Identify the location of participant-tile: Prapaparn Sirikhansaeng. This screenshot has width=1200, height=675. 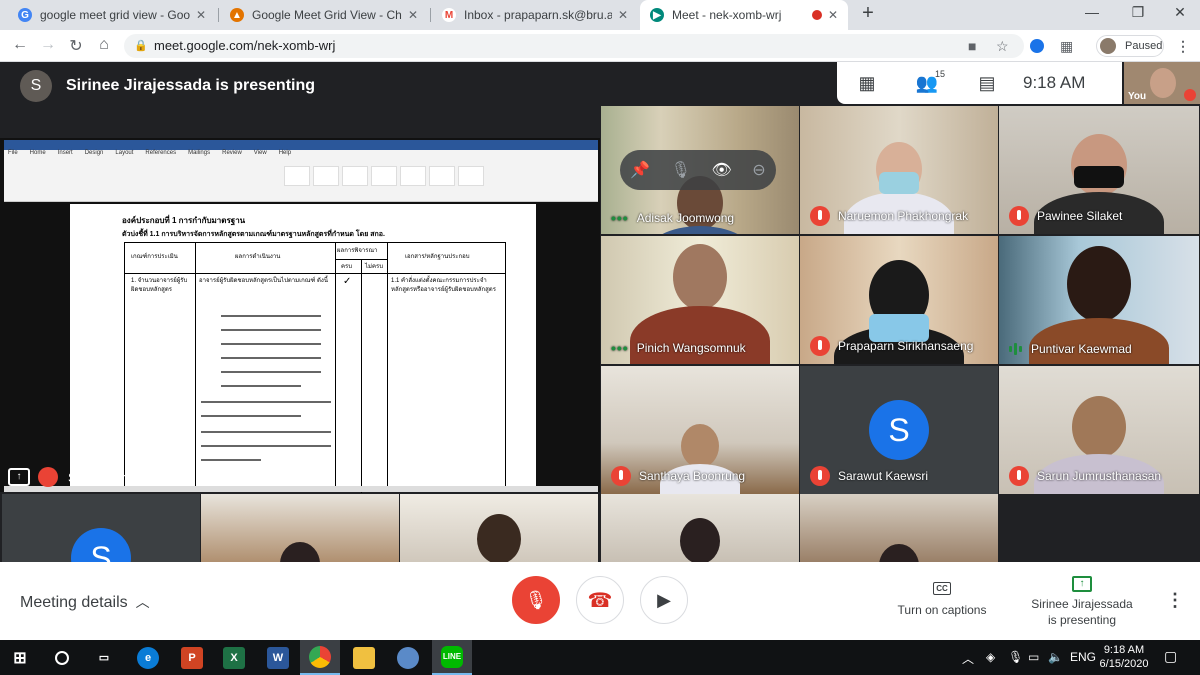
(899, 300).